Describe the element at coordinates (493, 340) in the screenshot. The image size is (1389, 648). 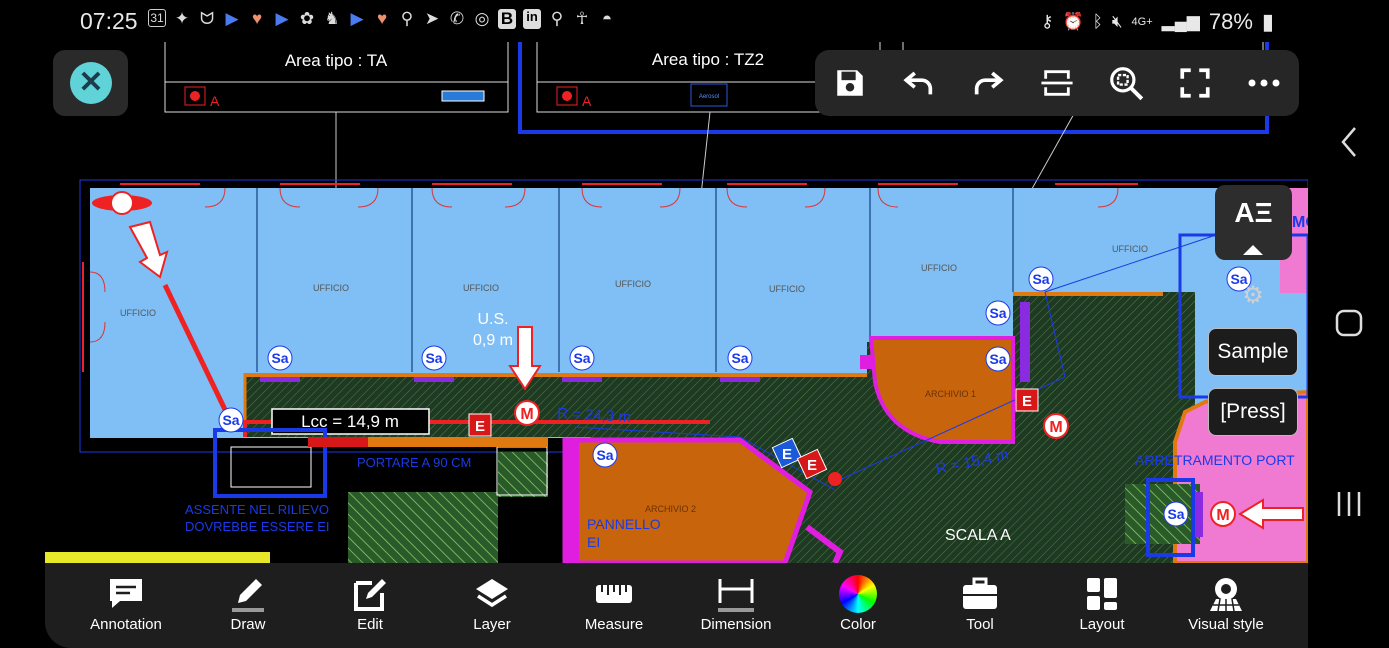
I see `us-value: 0,9 m` at that location.